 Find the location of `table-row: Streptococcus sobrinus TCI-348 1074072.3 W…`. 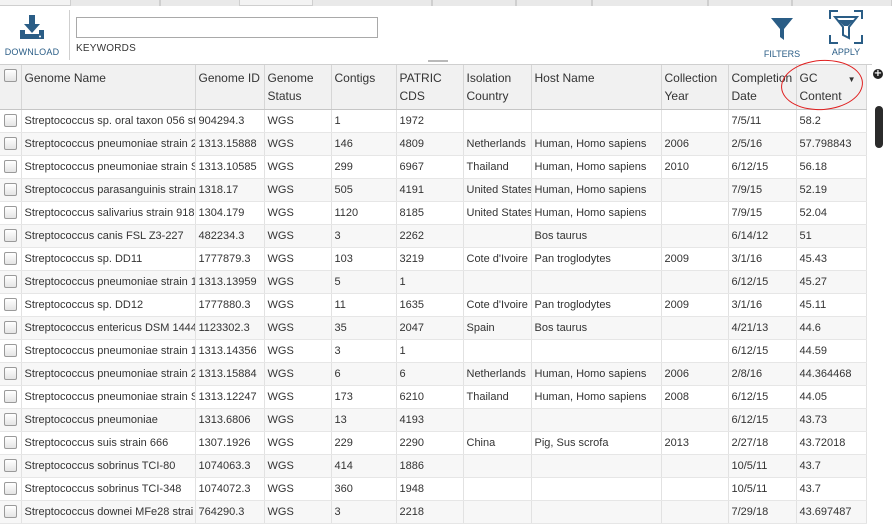

table-row: Streptococcus sobrinus TCI-348 1074072.3 W… is located at coordinates (433, 489).